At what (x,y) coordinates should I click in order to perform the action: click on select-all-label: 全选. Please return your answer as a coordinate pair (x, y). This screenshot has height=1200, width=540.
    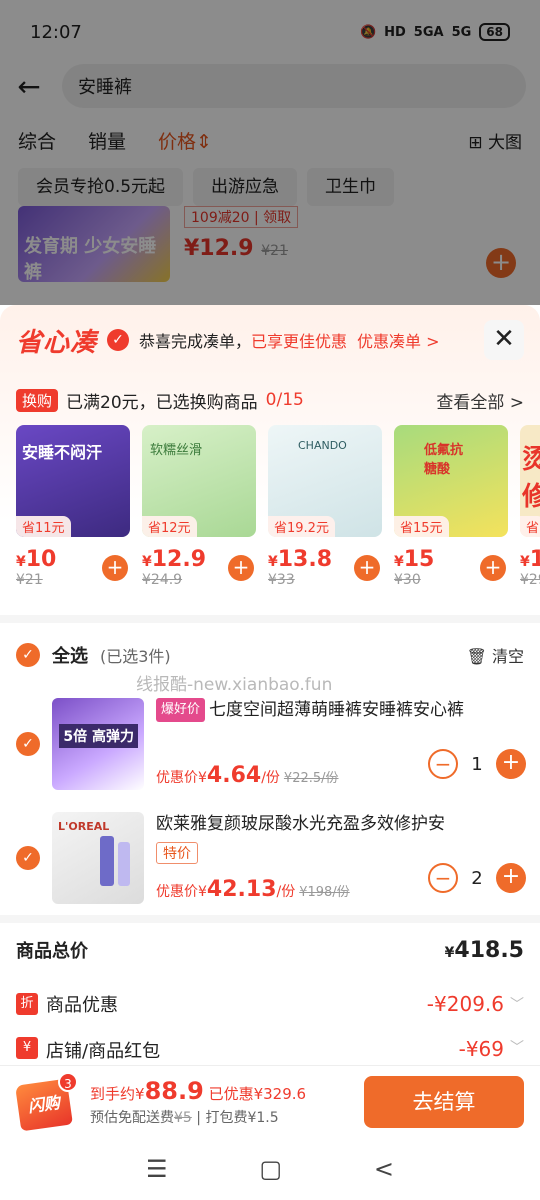
    Looking at the image, I should click on (70, 655).